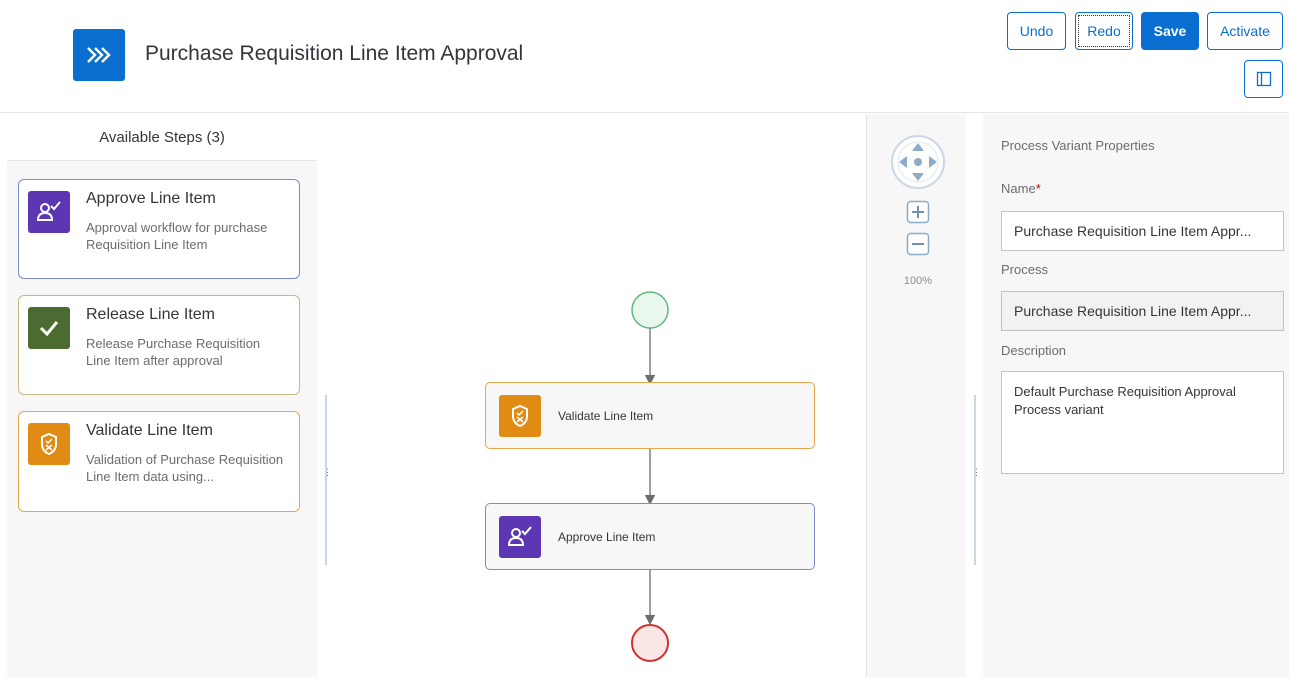  What do you see at coordinates (1024, 269) in the screenshot?
I see `process-label: Process` at bounding box center [1024, 269].